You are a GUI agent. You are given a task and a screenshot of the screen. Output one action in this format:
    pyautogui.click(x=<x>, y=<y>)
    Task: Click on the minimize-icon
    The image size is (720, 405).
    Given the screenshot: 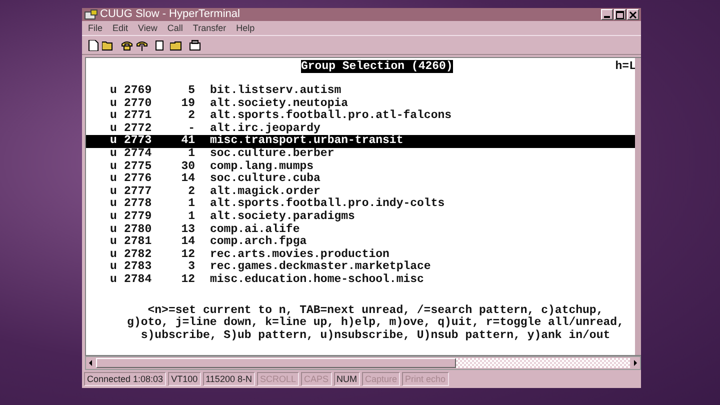 What is the action you would take?
    pyautogui.click(x=607, y=17)
    